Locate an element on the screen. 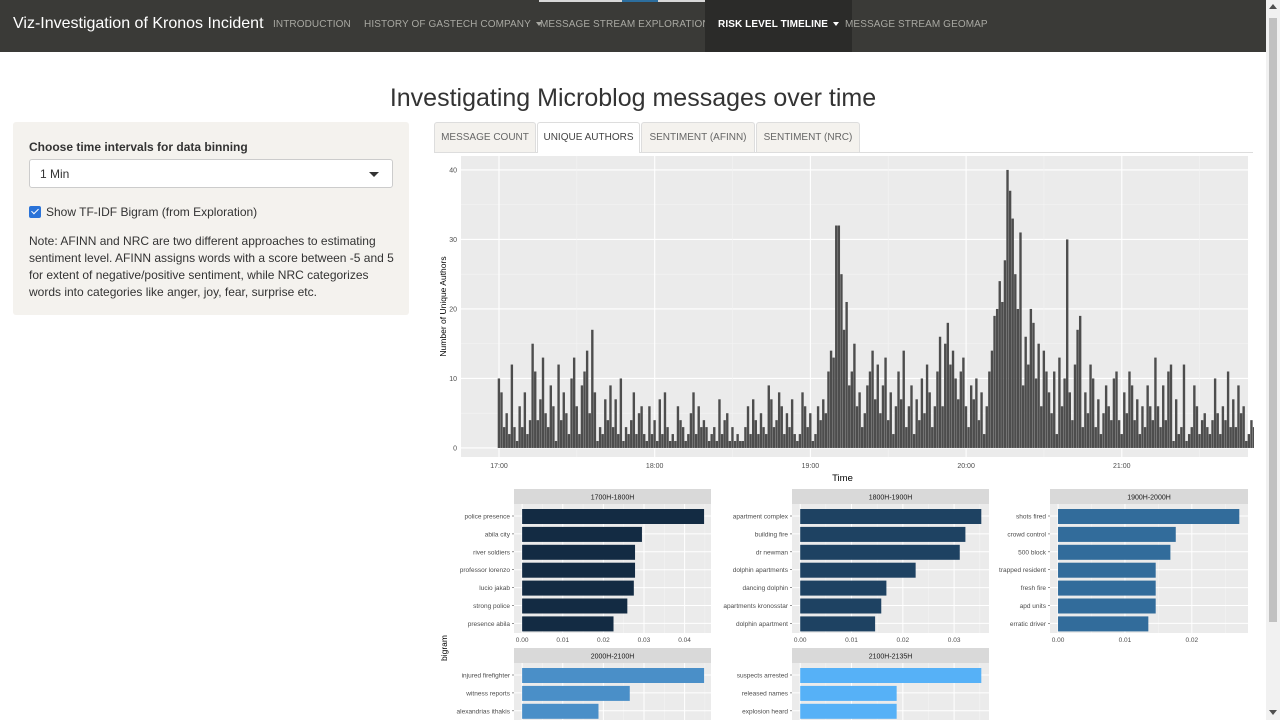  interval-select-value: 1 Min is located at coordinates (55, 174).